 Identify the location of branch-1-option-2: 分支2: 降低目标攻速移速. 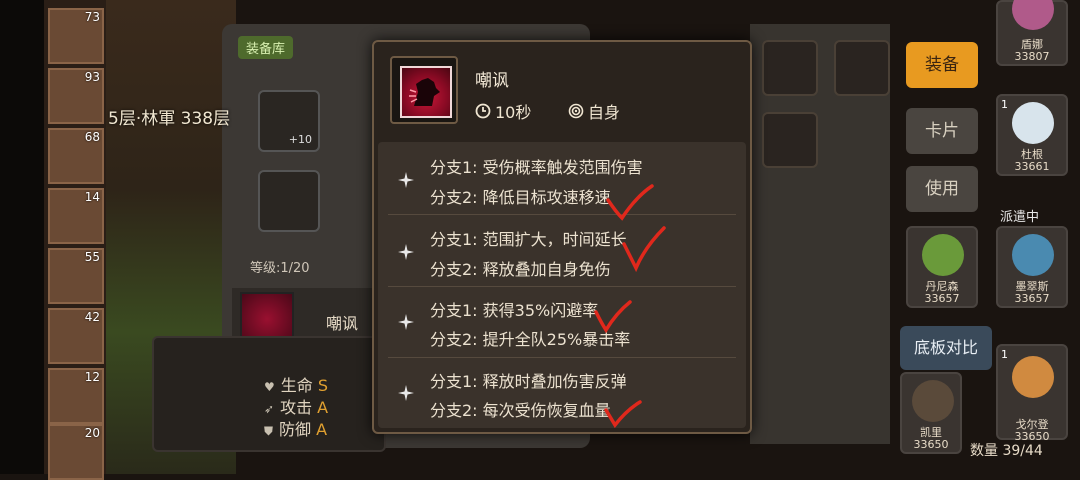
(520, 197).